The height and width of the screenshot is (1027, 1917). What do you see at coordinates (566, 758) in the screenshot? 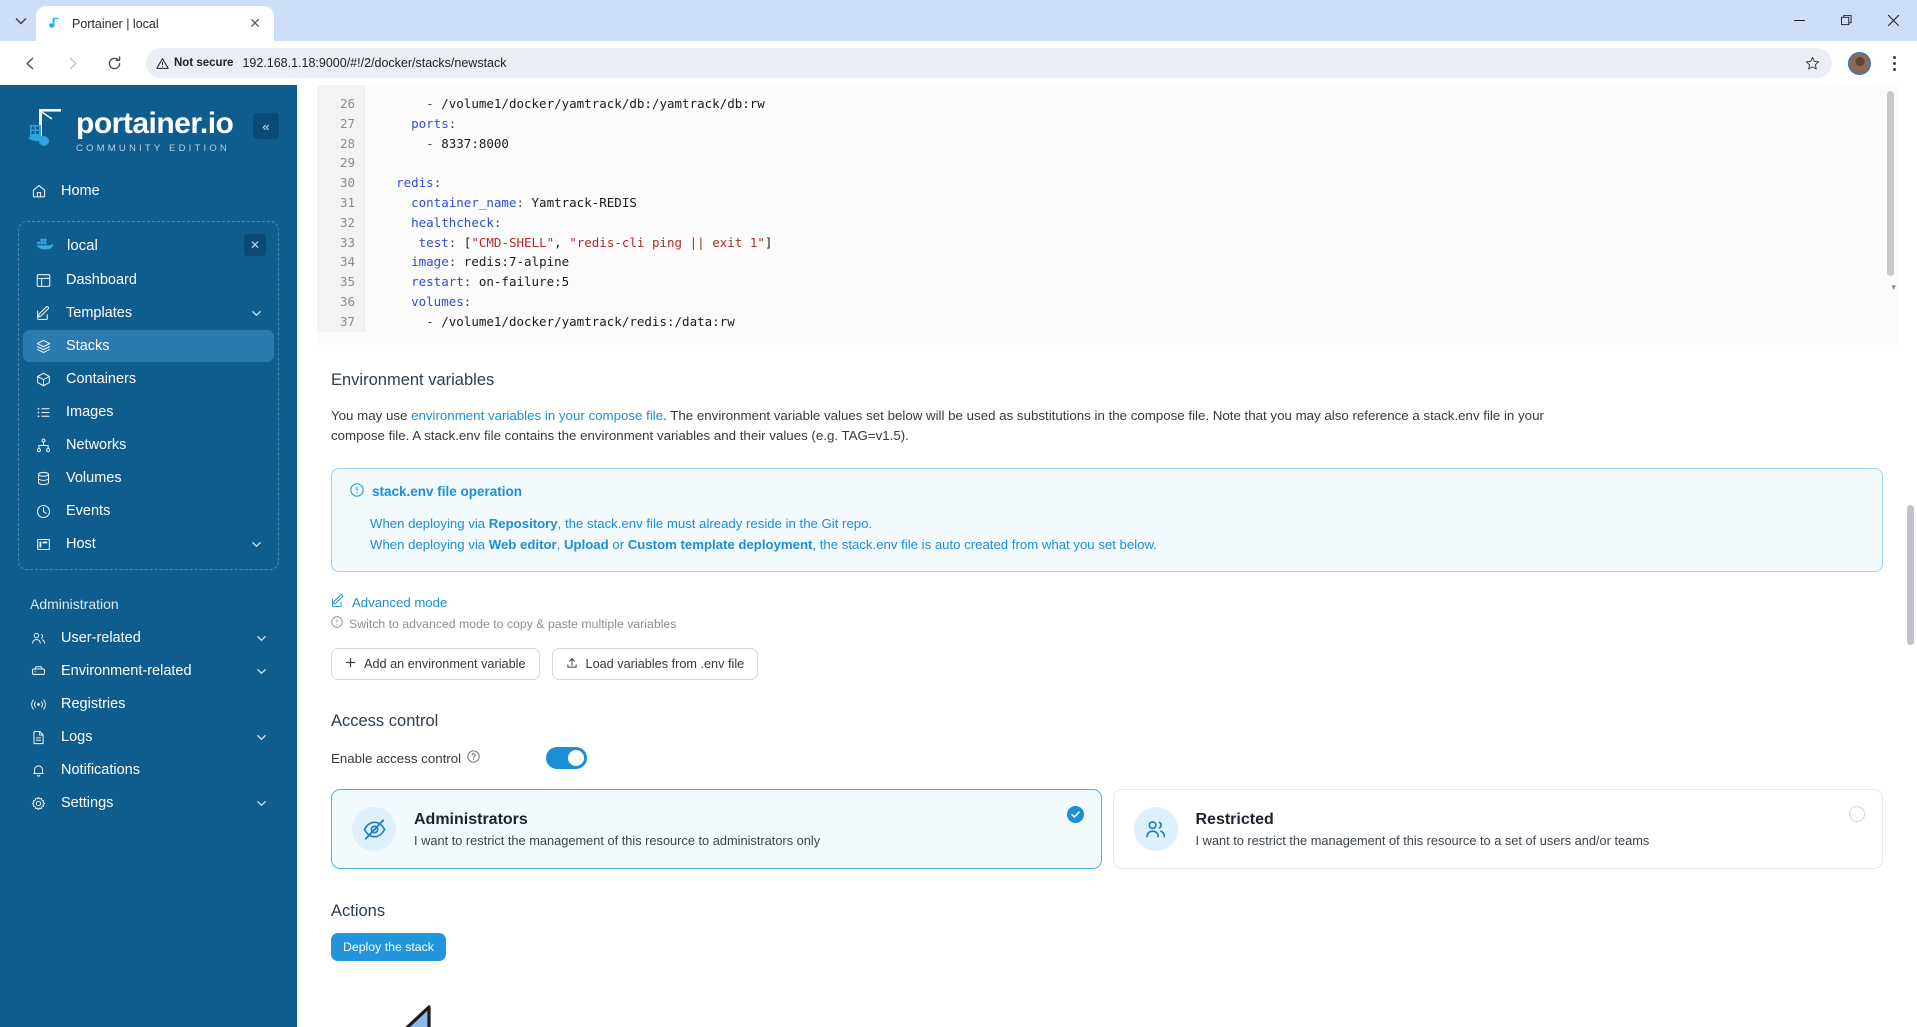
I see `enable-access-control-toggle` at bounding box center [566, 758].